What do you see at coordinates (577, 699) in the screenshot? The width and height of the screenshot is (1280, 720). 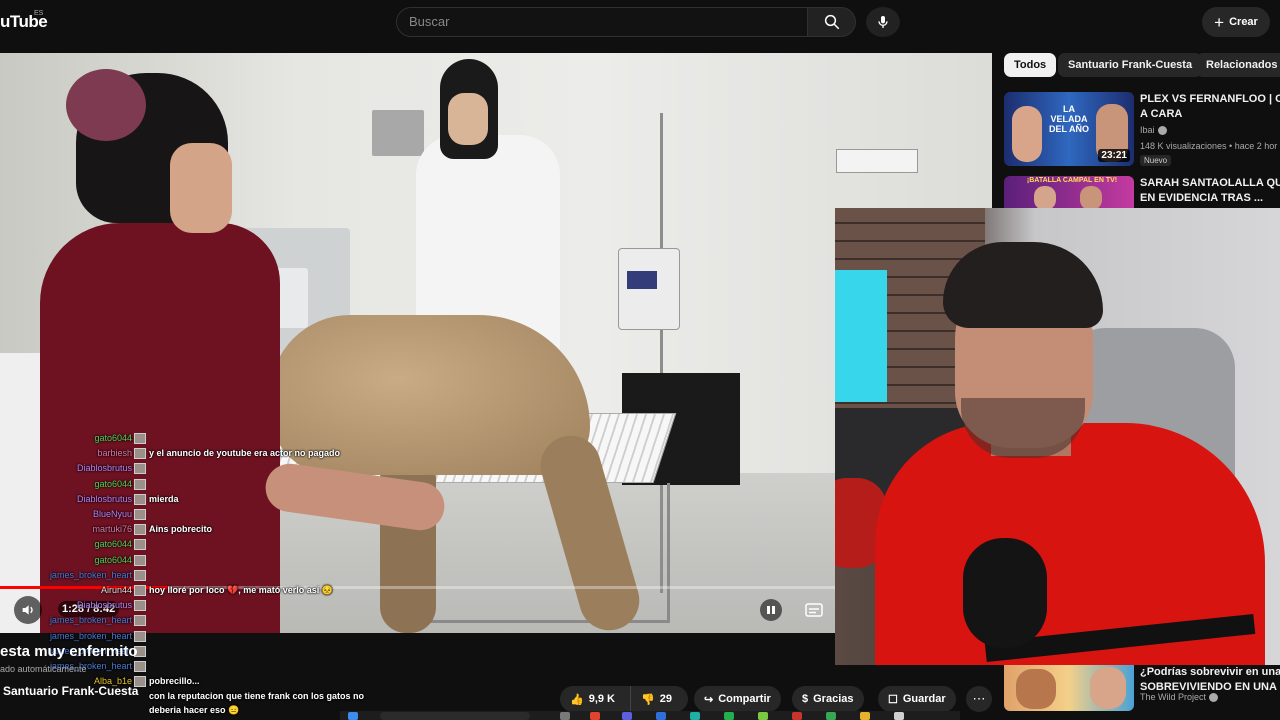 I see `thumbs-up-icon: 👍` at bounding box center [577, 699].